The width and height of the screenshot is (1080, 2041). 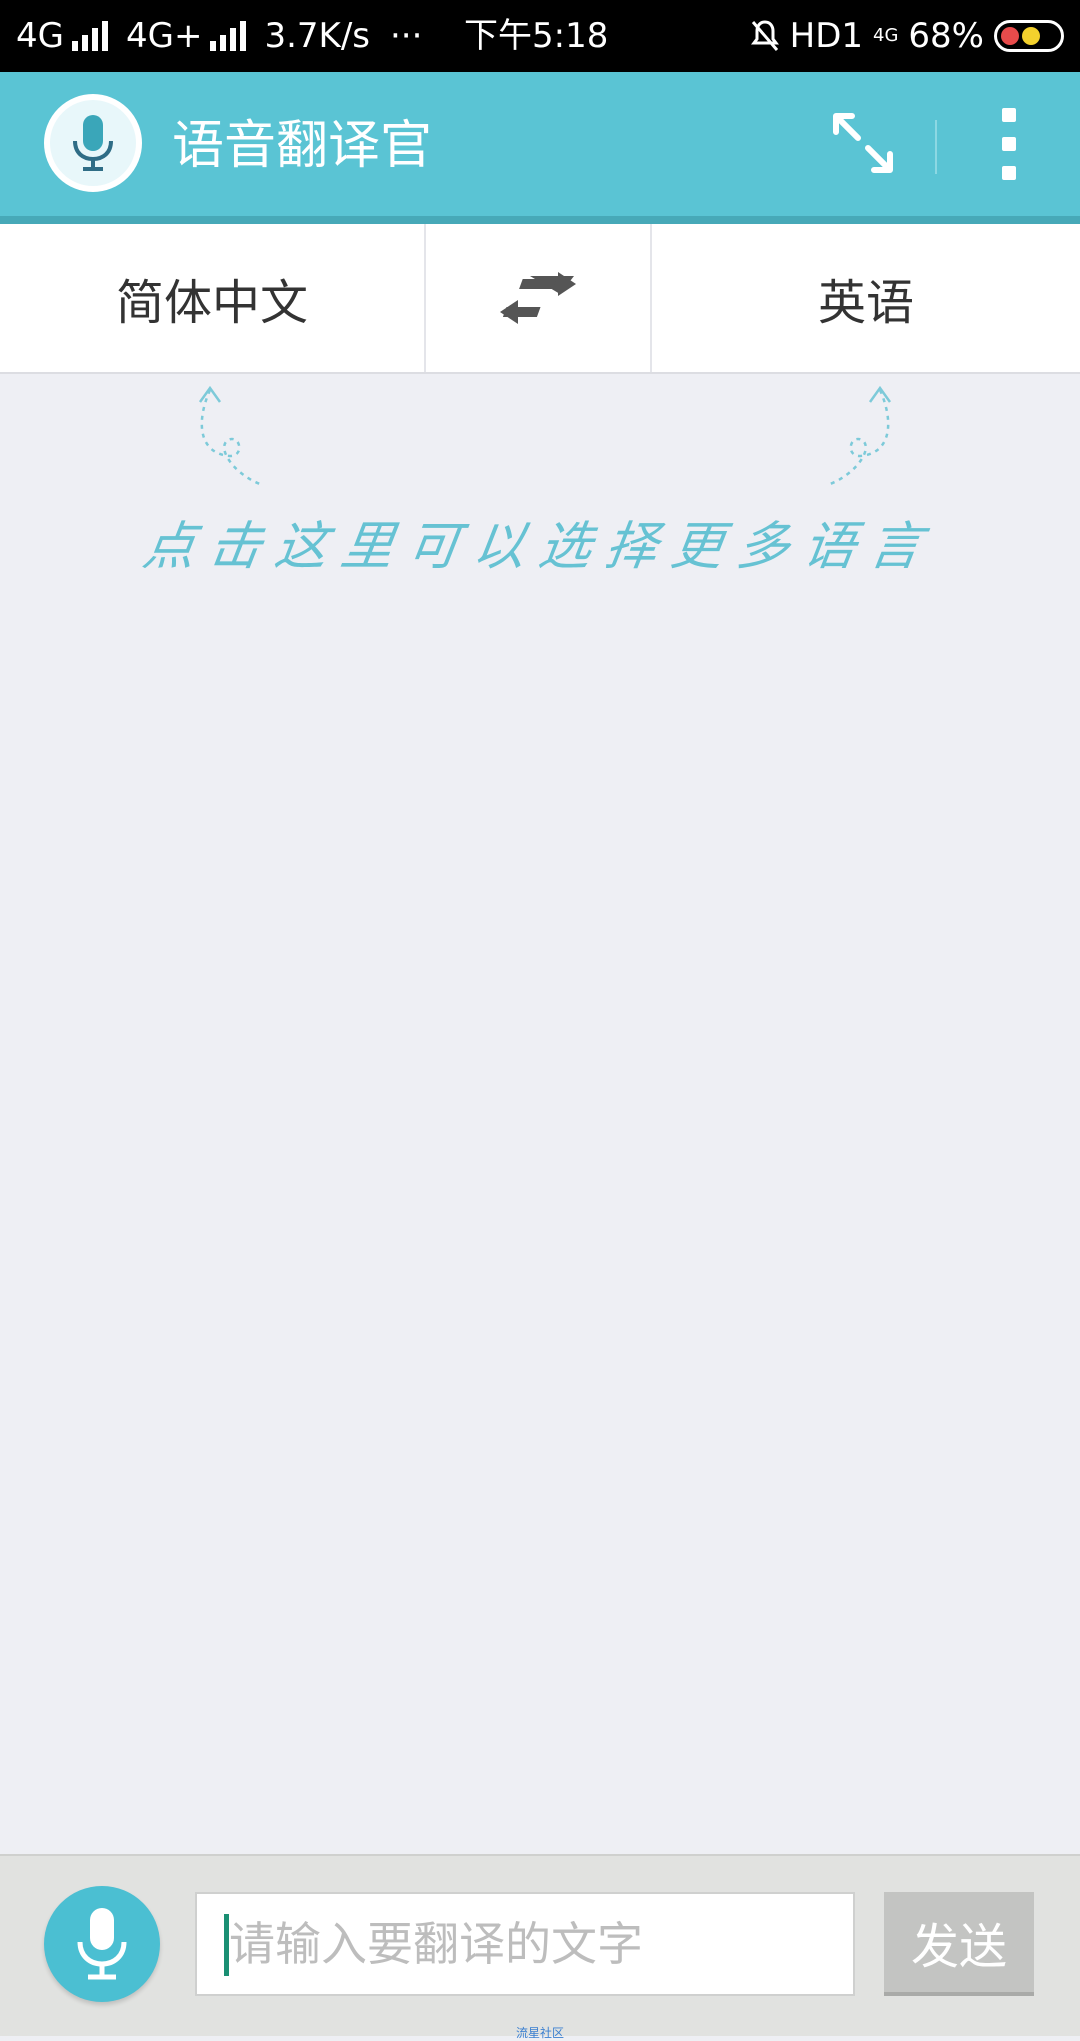 What do you see at coordinates (946, 36) in the screenshot?
I see `battery-percent: 68%` at bounding box center [946, 36].